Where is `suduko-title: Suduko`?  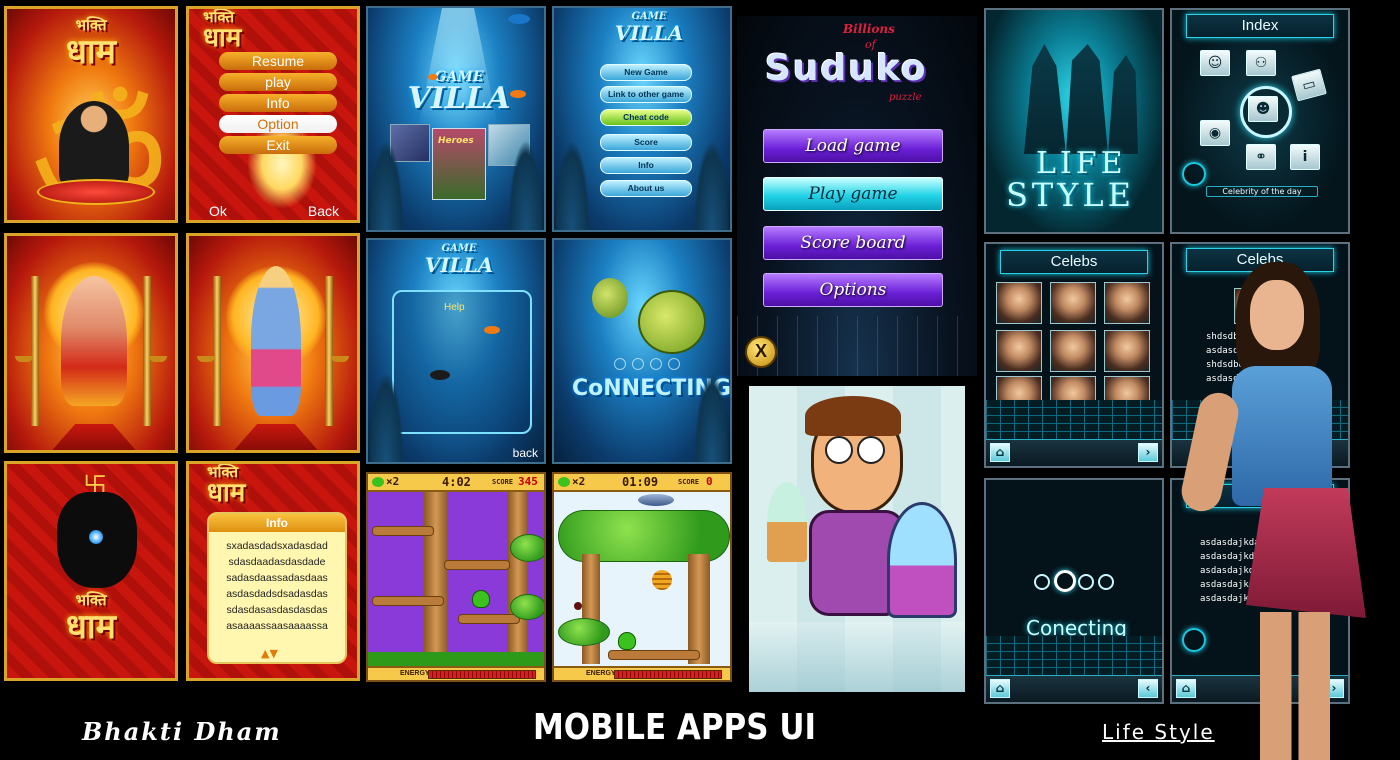 suduko-title: Suduko is located at coordinates (846, 68).